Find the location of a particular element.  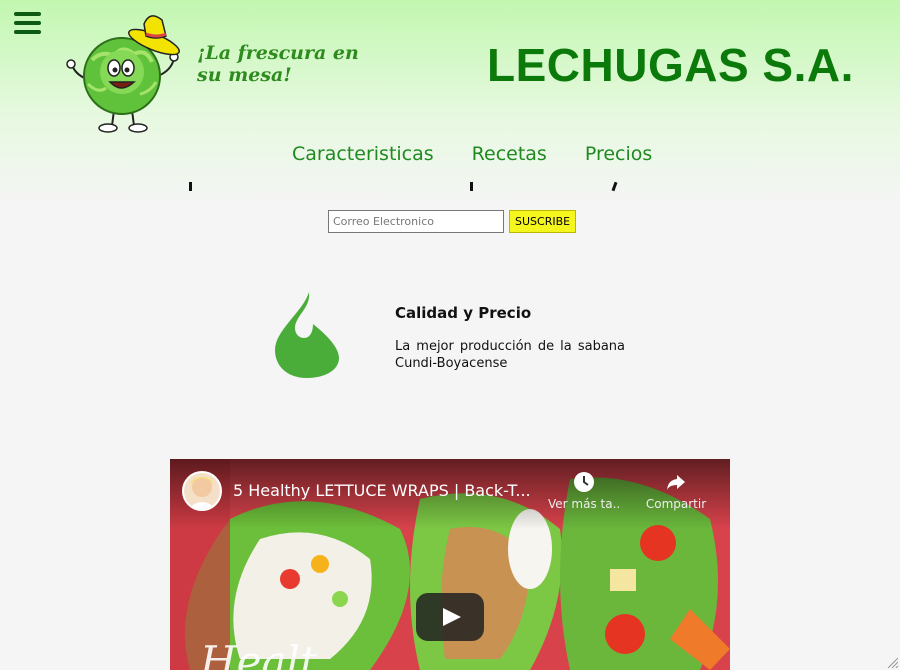

resize-grip-icon is located at coordinates (892, 662).